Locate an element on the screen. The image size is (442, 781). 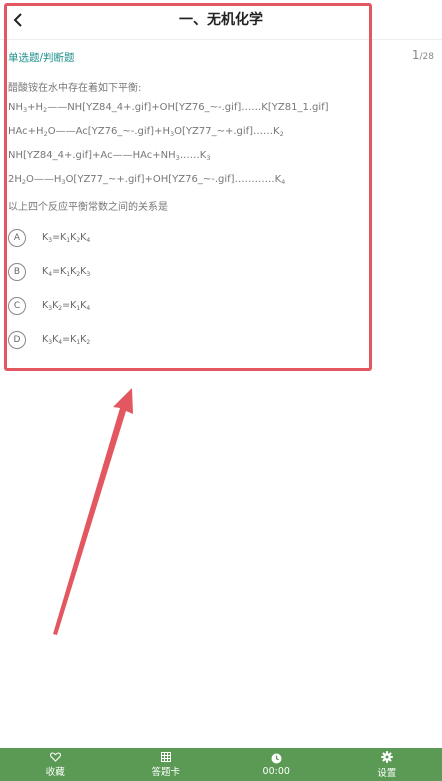
heart-icon is located at coordinates (55, 756).